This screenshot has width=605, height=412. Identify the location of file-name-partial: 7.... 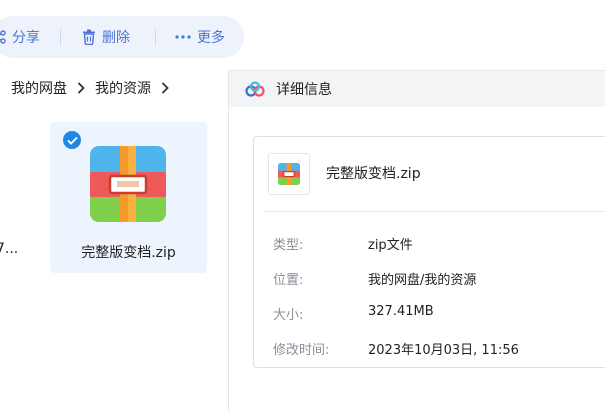
(9, 249).